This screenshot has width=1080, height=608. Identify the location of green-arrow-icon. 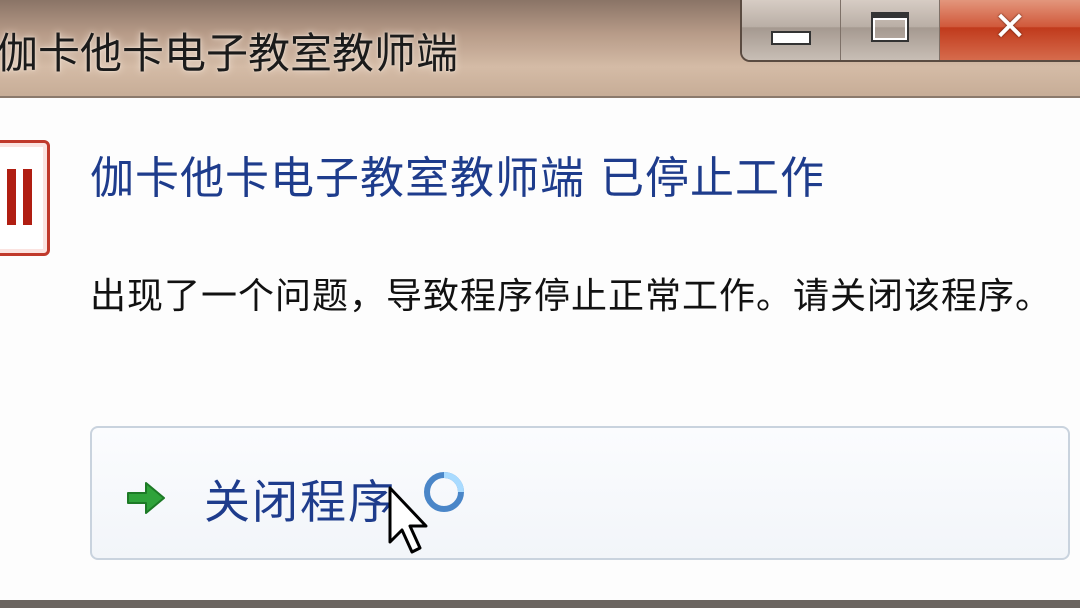
(146, 498).